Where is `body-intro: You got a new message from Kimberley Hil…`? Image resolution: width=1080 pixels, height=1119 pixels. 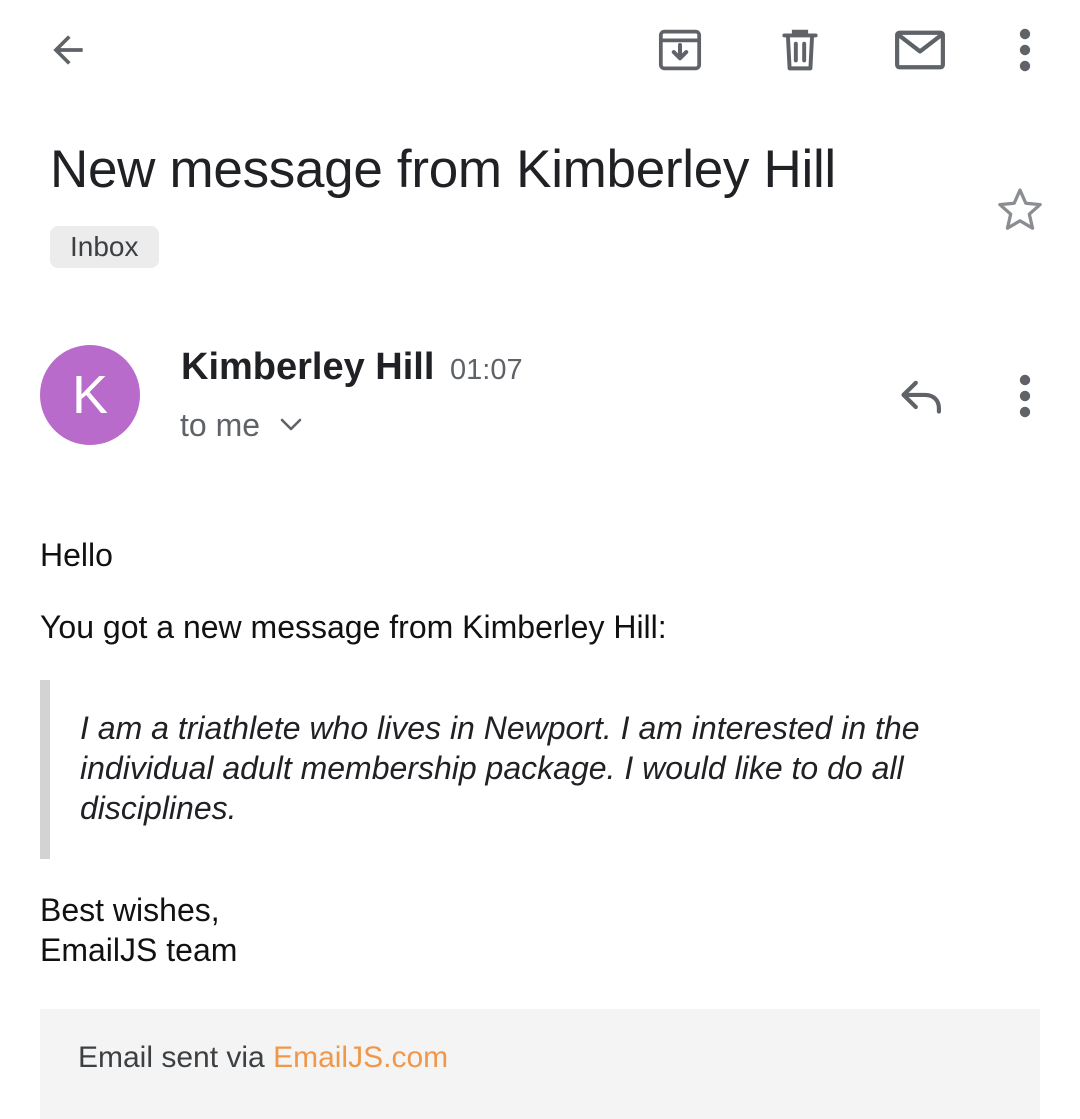
body-intro: You got a new message from Kimberley Hil… is located at coordinates (353, 627).